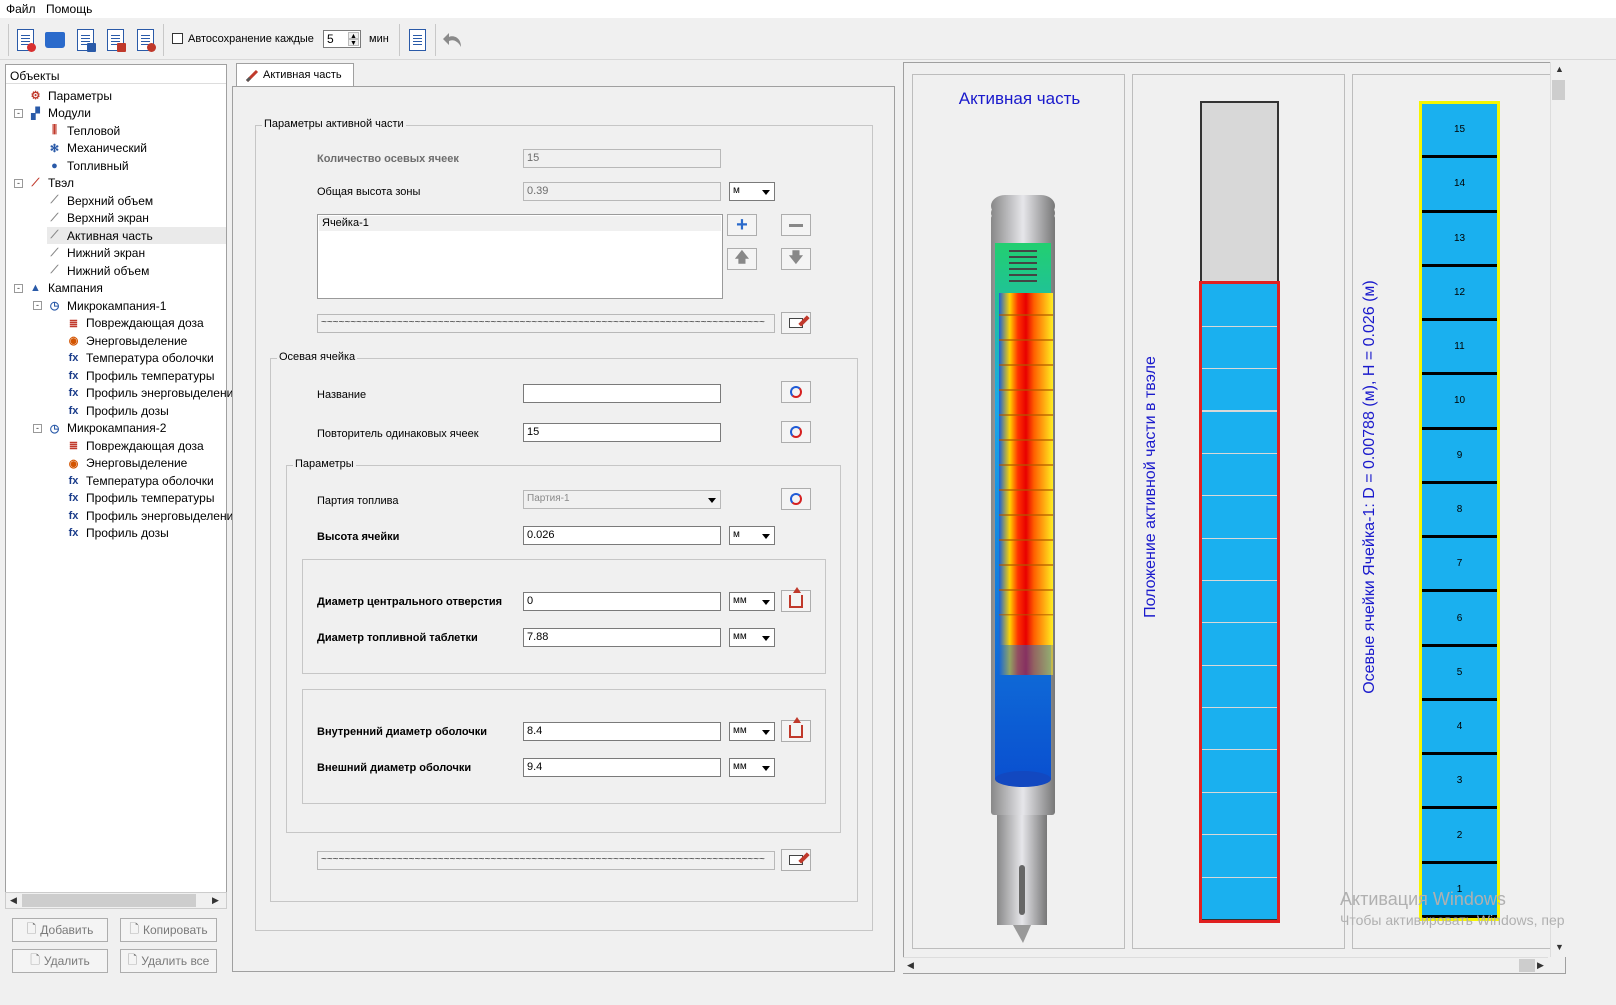 The image size is (1616, 1005). I want to click on axial-count-field: 15, so click(622, 158).